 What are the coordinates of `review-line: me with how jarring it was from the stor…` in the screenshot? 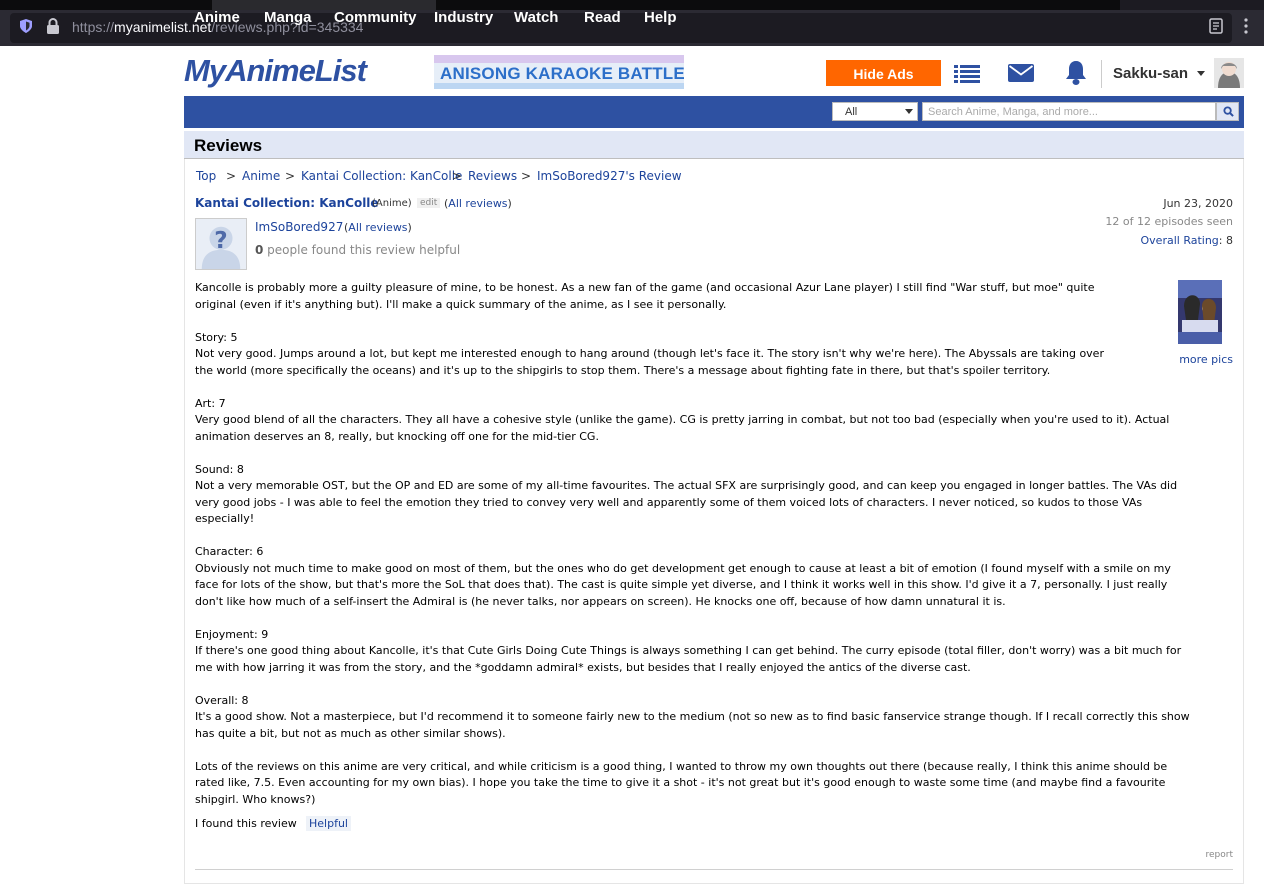 It's located at (583, 667).